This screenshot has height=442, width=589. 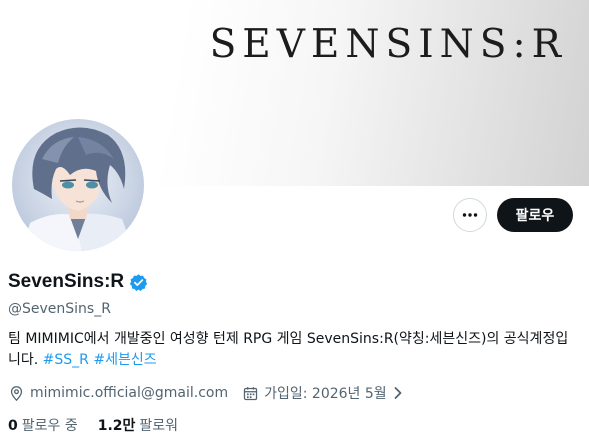 I want to click on joined-item: 가입일: 2026년 5월, so click(x=323, y=393).